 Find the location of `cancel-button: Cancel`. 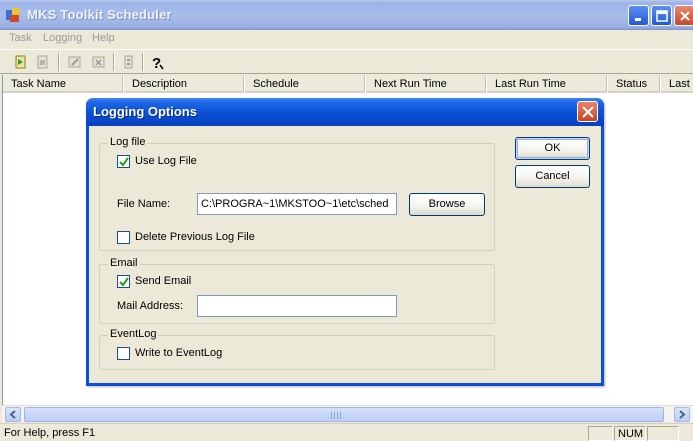

cancel-button: Cancel is located at coordinates (552, 176).